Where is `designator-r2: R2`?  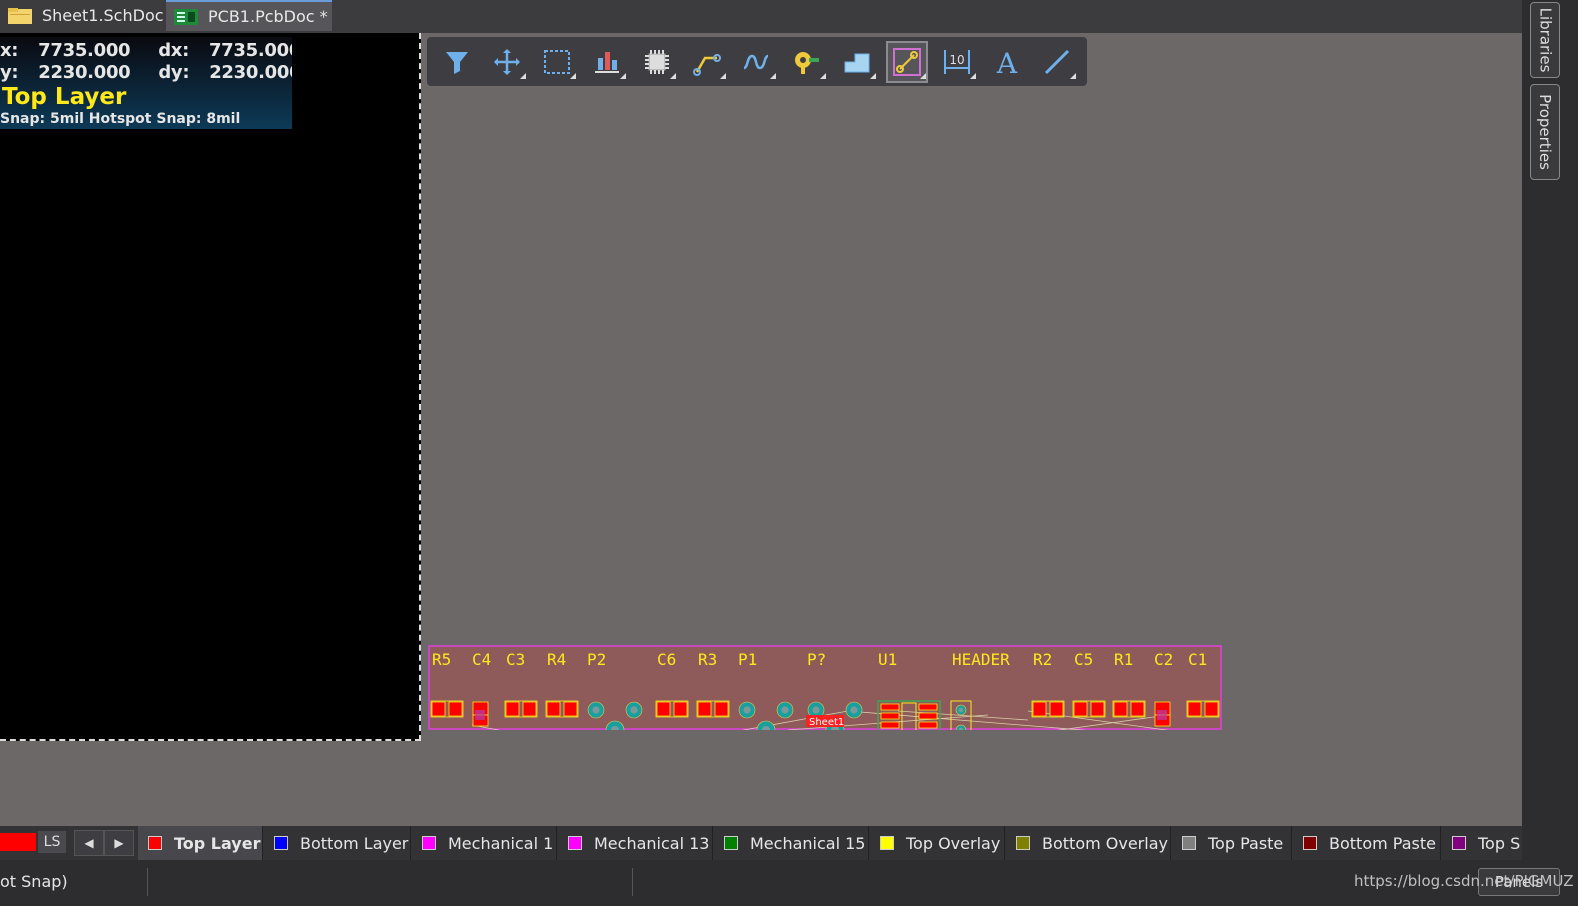 designator-r2: R2 is located at coordinates (1042, 659).